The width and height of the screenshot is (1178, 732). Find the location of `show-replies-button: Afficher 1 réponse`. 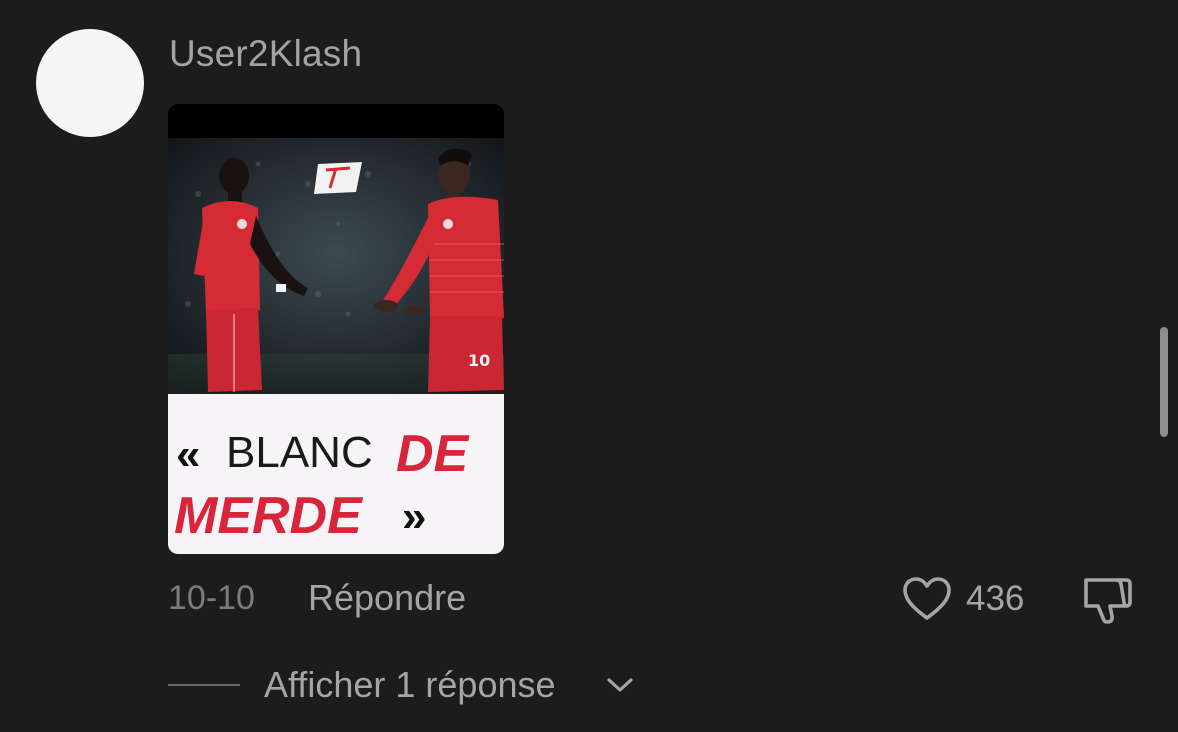

show-replies-button: Afficher 1 réponse is located at coordinates (410, 685).